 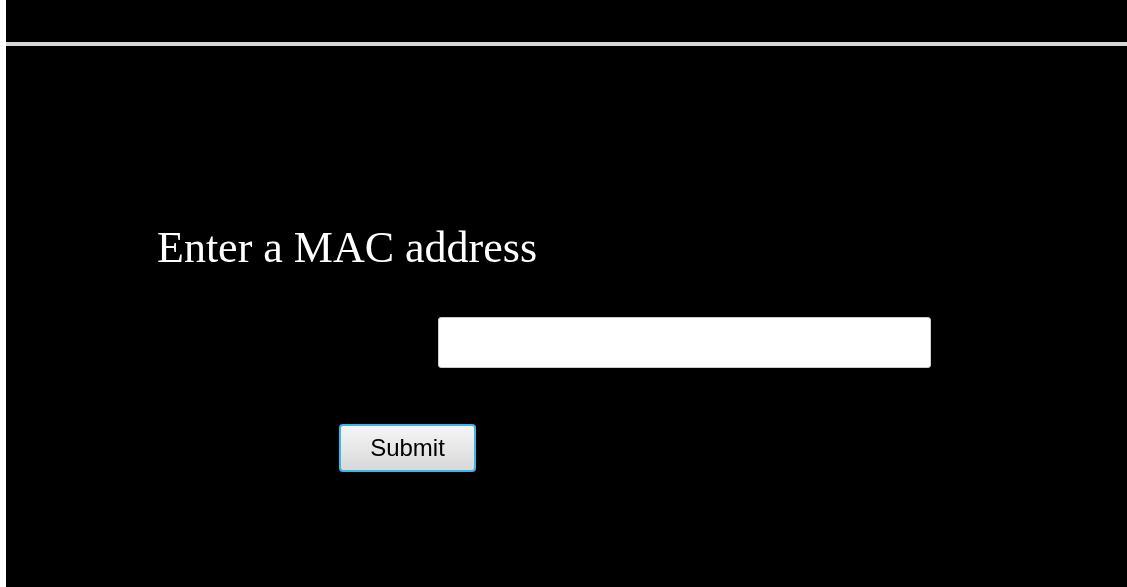 What do you see at coordinates (684, 342) in the screenshot?
I see `mac-address-field` at bounding box center [684, 342].